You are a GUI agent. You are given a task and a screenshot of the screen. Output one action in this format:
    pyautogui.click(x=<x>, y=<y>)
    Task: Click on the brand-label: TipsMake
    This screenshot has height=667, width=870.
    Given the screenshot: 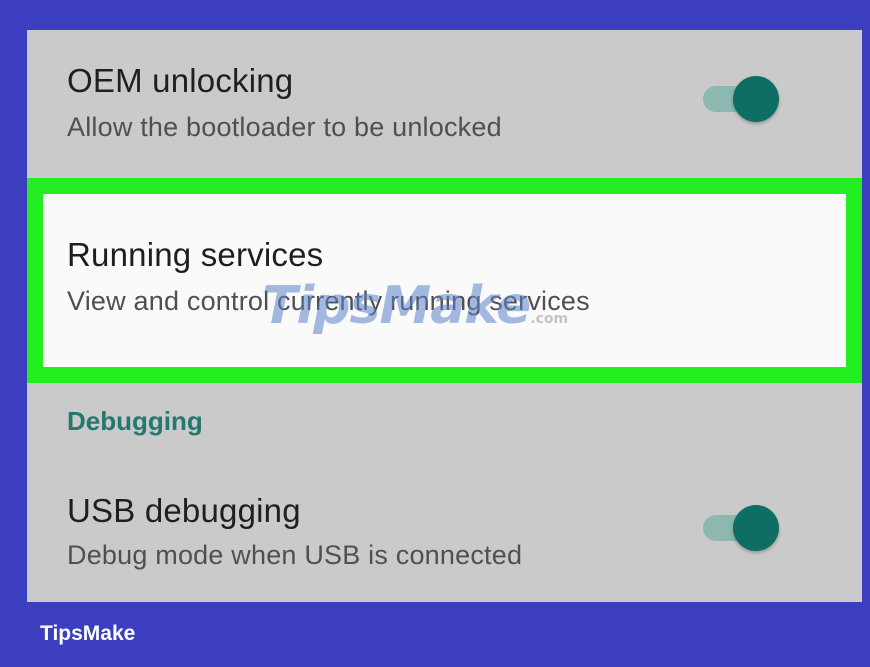 What is the action you would take?
    pyautogui.click(x=88, y=633)
    